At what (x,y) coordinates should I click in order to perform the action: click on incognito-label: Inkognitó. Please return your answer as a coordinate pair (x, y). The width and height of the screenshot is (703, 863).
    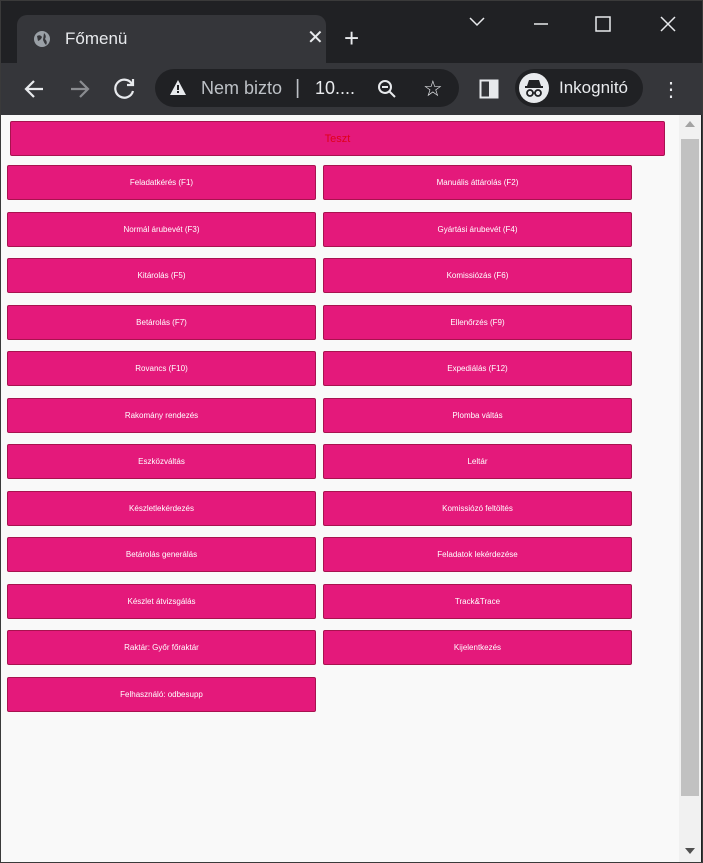
    Looking at the image, I should click on (593, 87).